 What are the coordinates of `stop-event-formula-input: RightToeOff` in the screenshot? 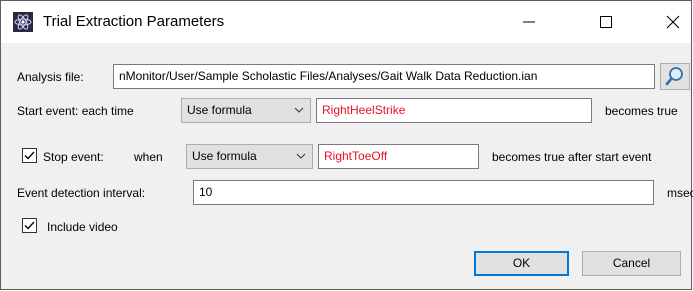 It's located at (398, 156).